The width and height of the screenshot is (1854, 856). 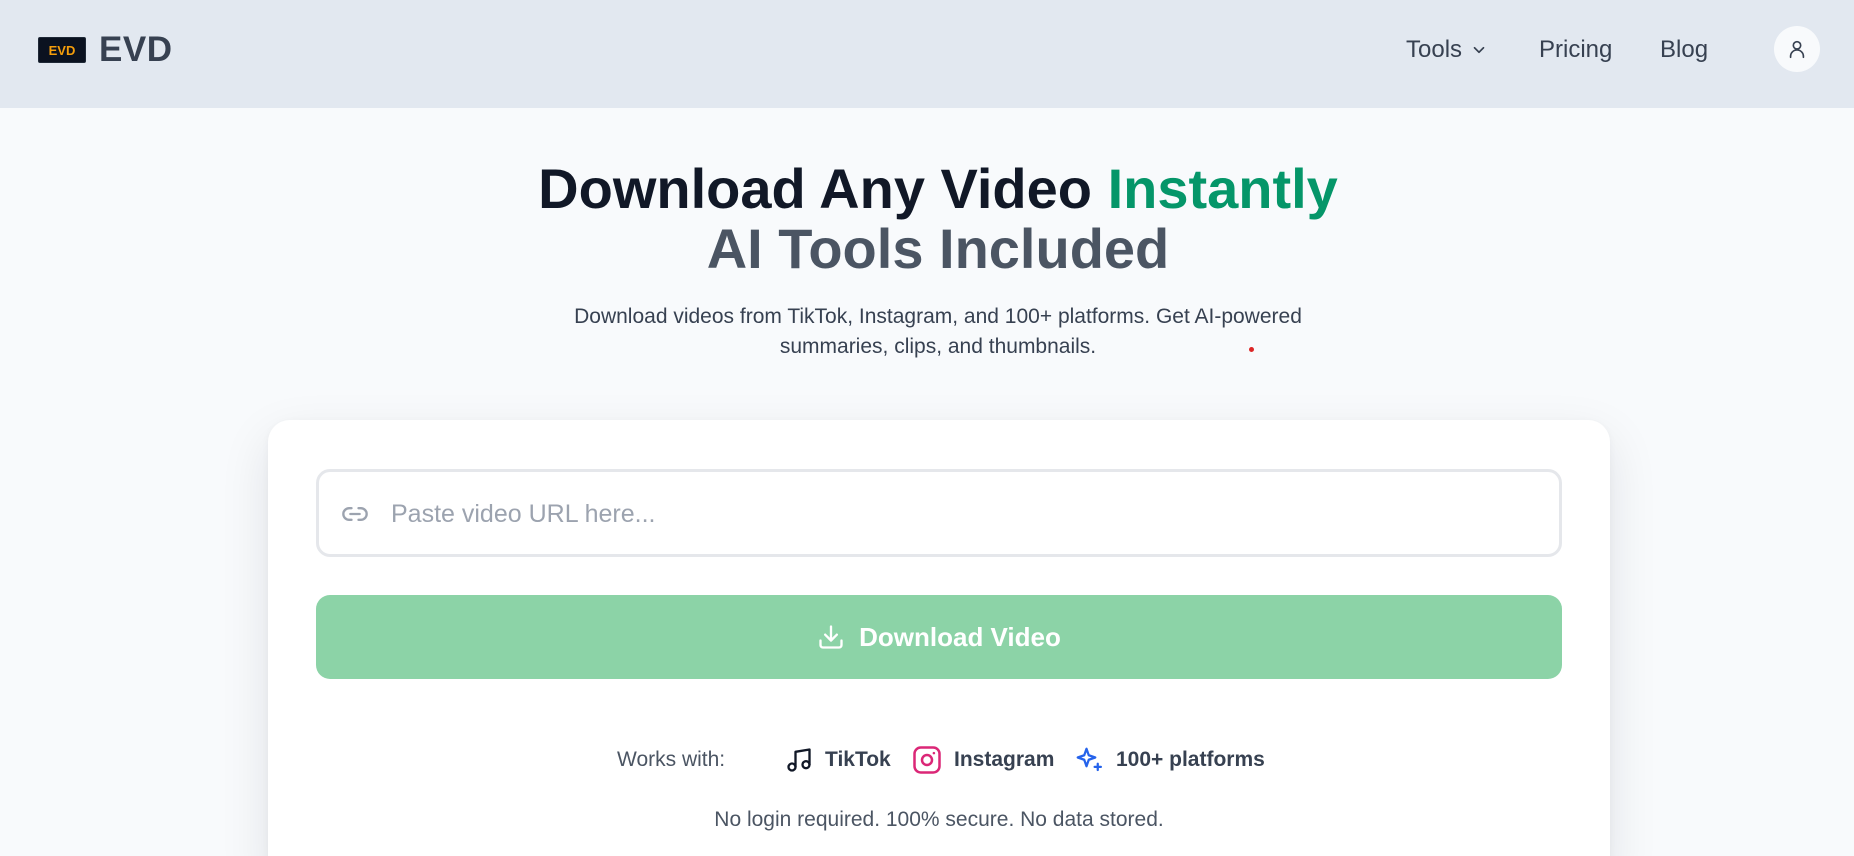 I want to click on nav-tools-dropdown: Tools, so click(x=1447, y=50).